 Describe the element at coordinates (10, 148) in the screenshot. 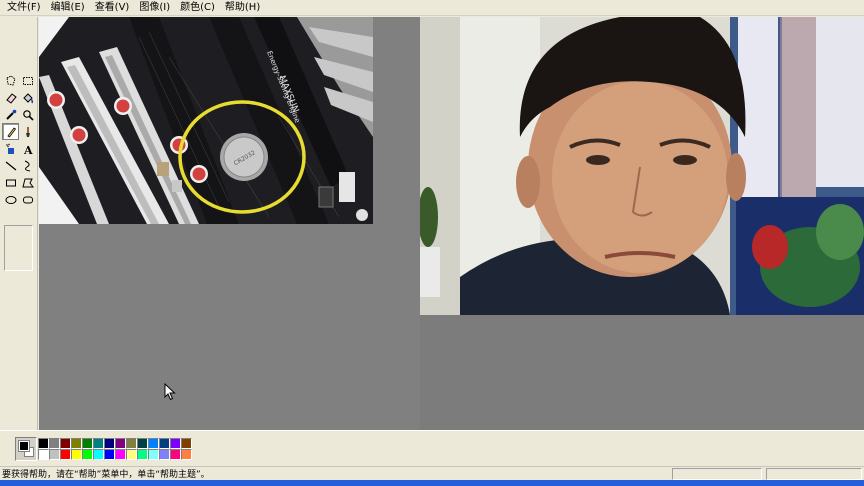

I see `airbrush-icon` at that location.